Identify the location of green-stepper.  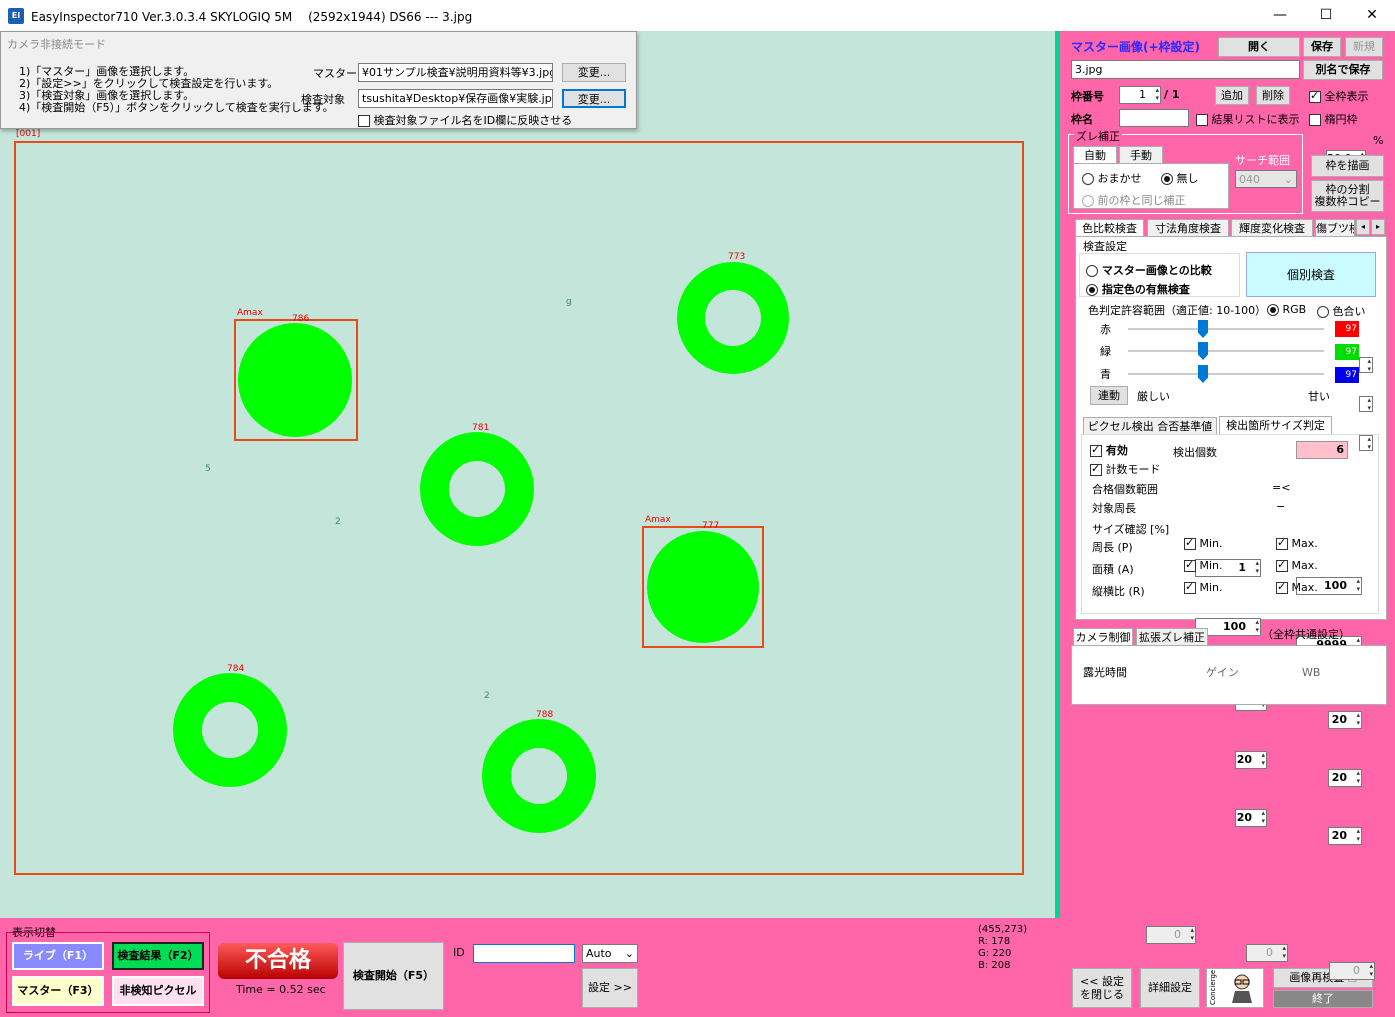
(1366, 404).